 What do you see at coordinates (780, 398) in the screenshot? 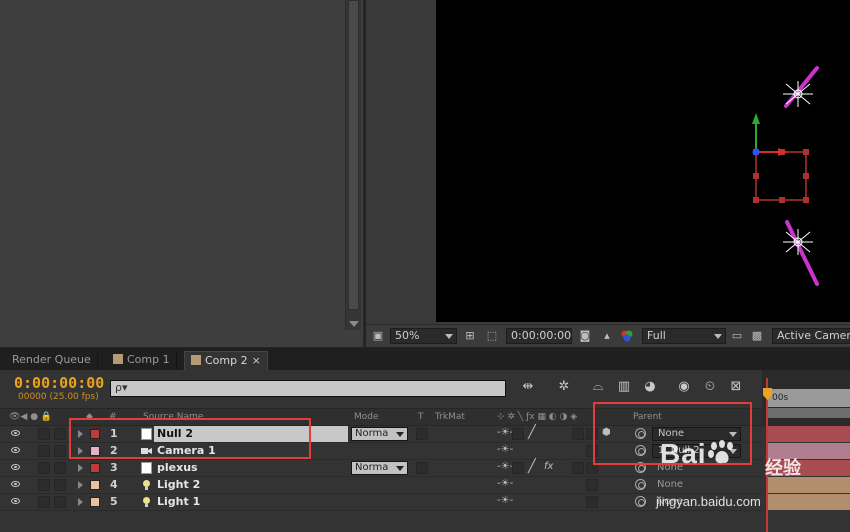
I see `ruler-label: 00s` at bounding box center [780, 398].